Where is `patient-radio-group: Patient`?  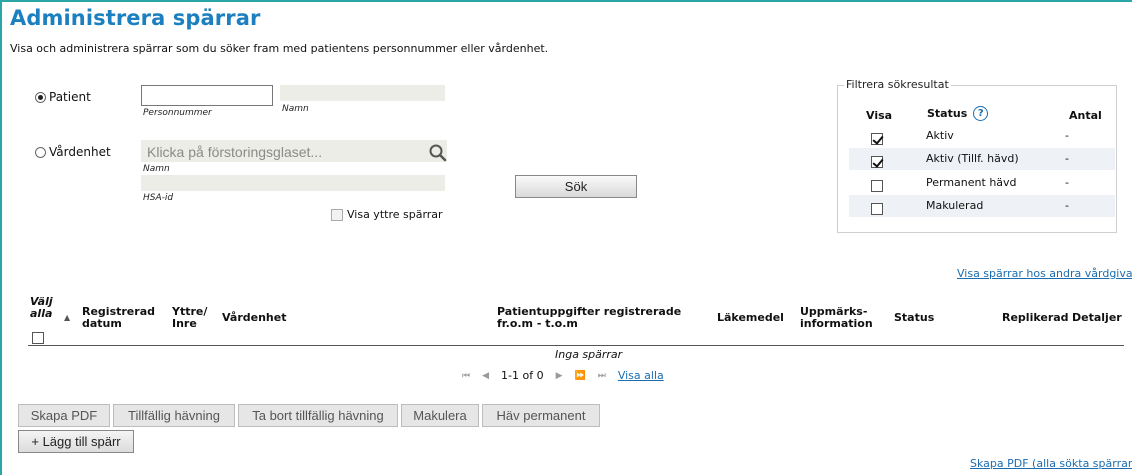
patient-radio-group: Patient is located at coordinates (63, 97).